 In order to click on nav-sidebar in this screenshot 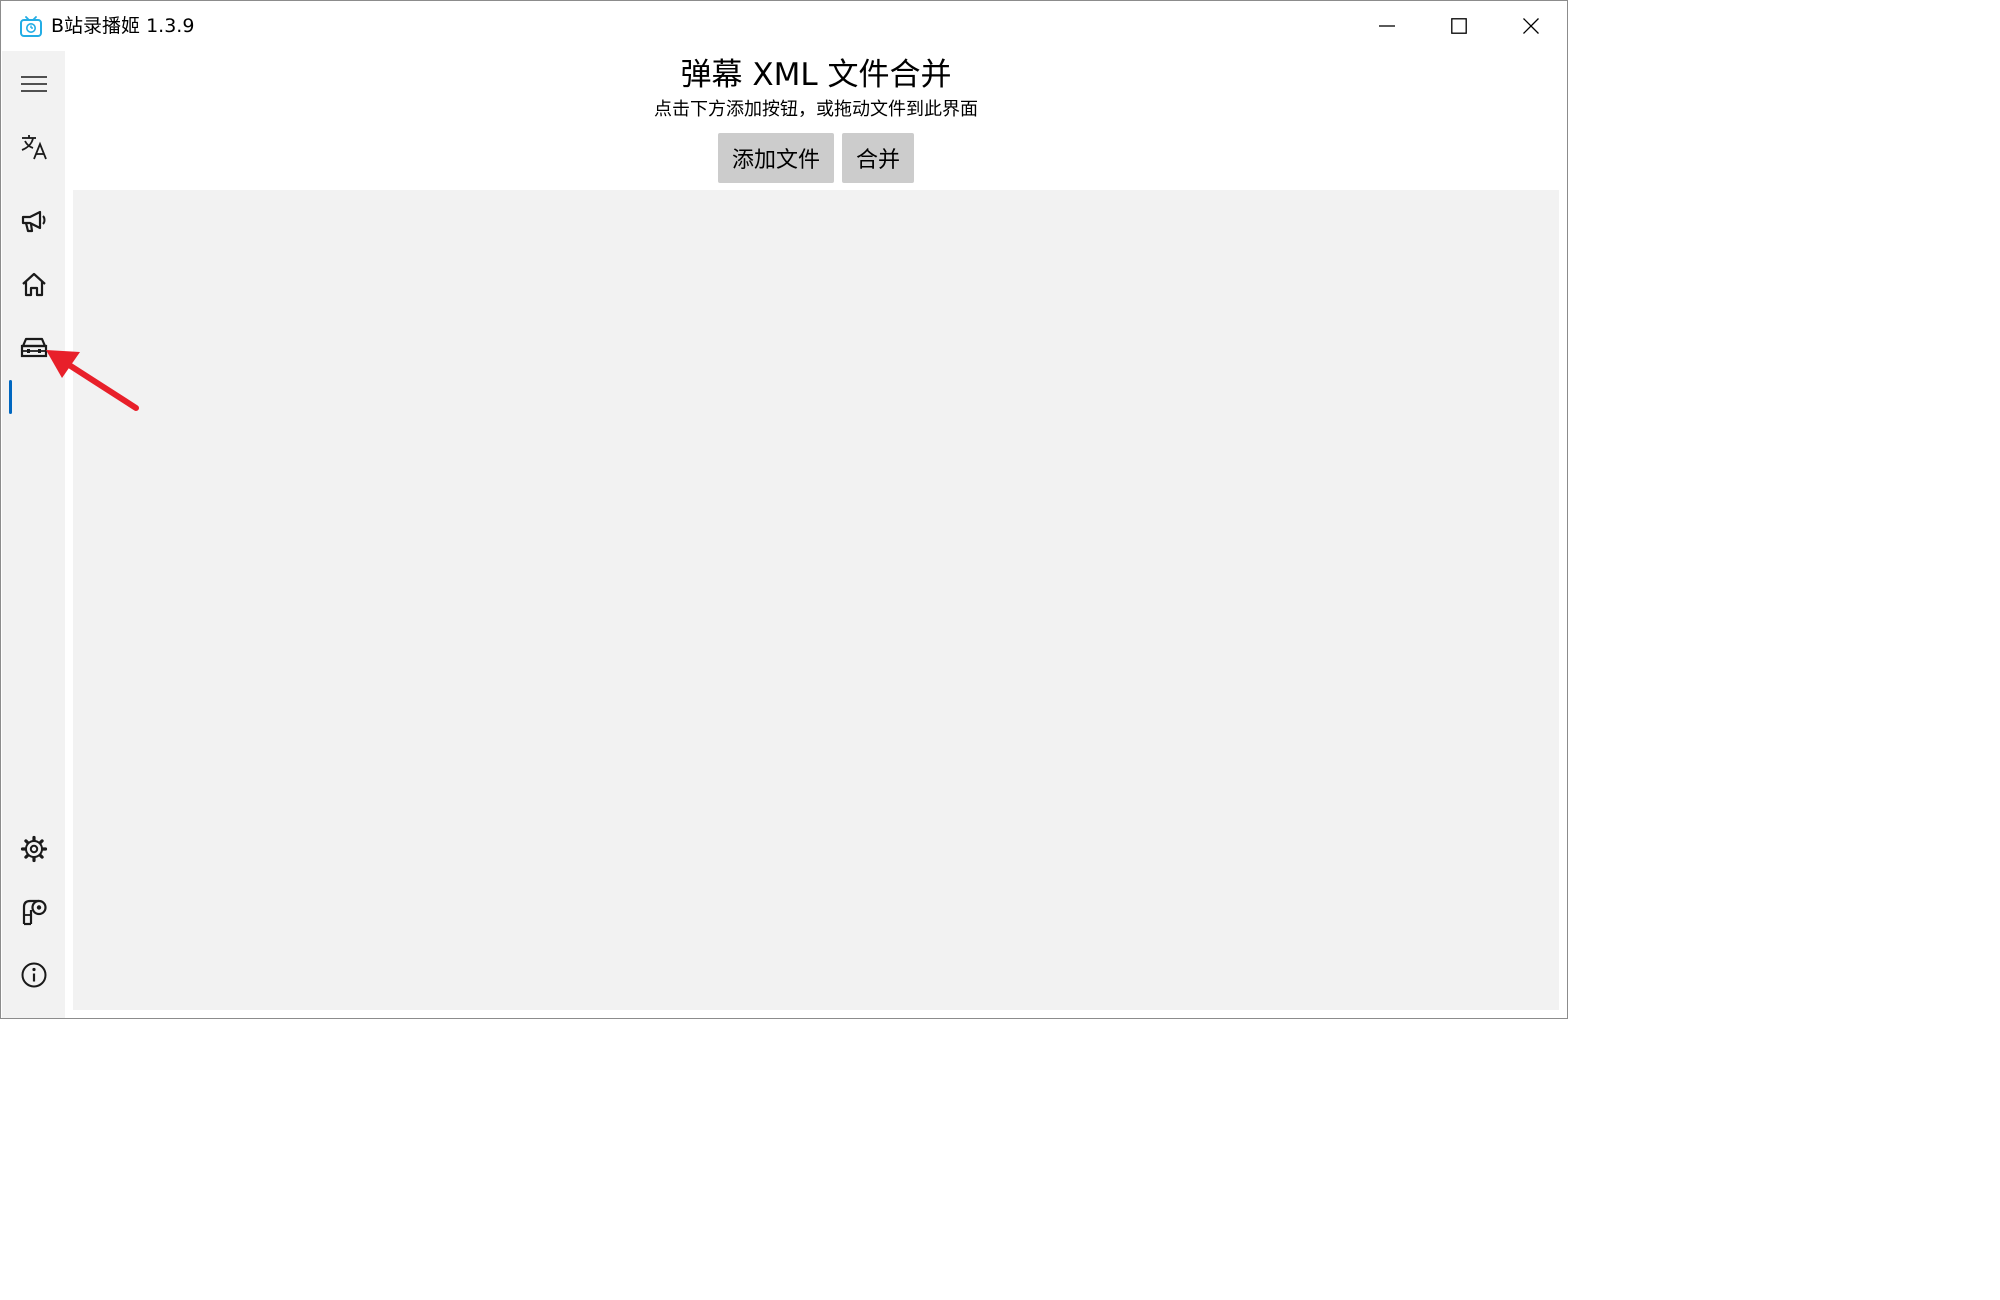, I will do `click(33, 534)`.